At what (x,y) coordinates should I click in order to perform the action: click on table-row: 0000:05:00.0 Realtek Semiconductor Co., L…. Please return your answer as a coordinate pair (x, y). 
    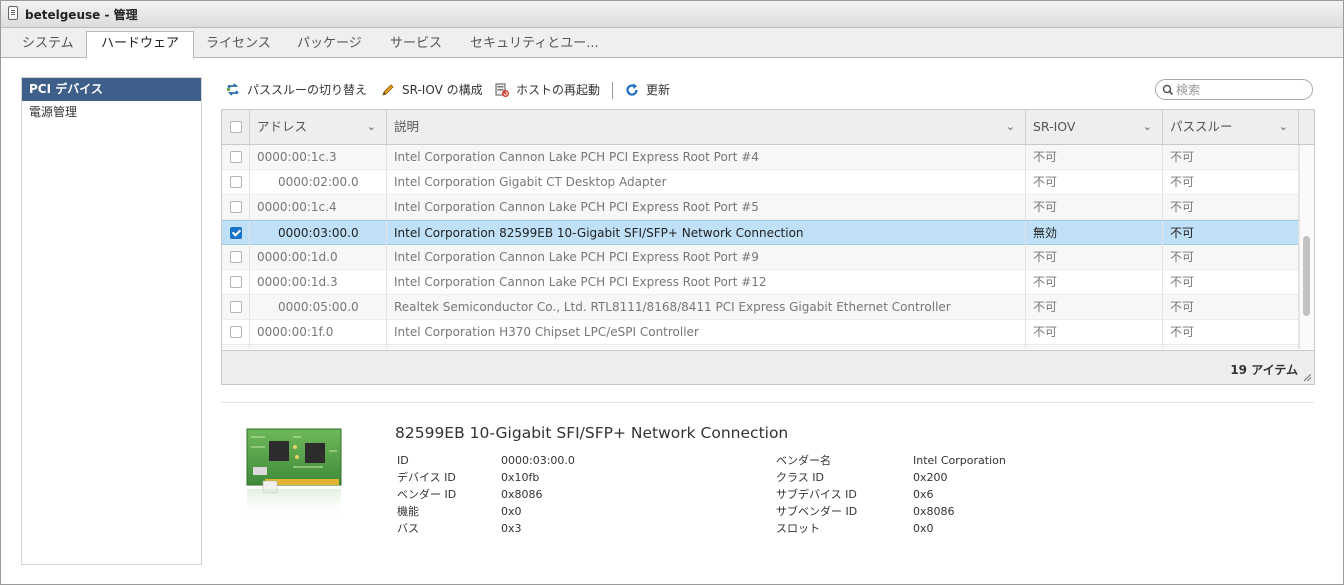
    Looking at the image, I should click on (760, 307).